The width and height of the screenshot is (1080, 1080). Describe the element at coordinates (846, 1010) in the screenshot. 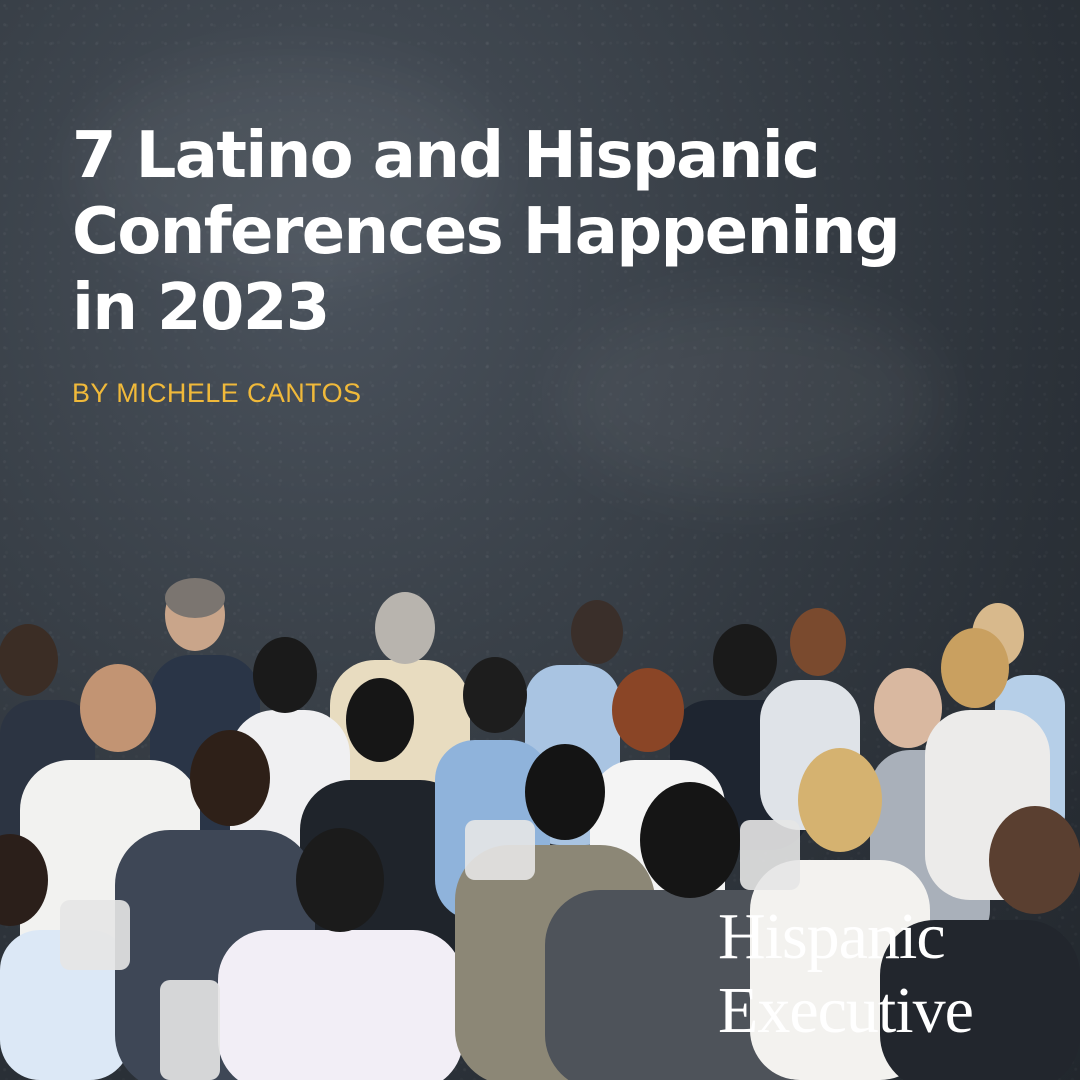

I see `logo-line-2: Executive` at that location.